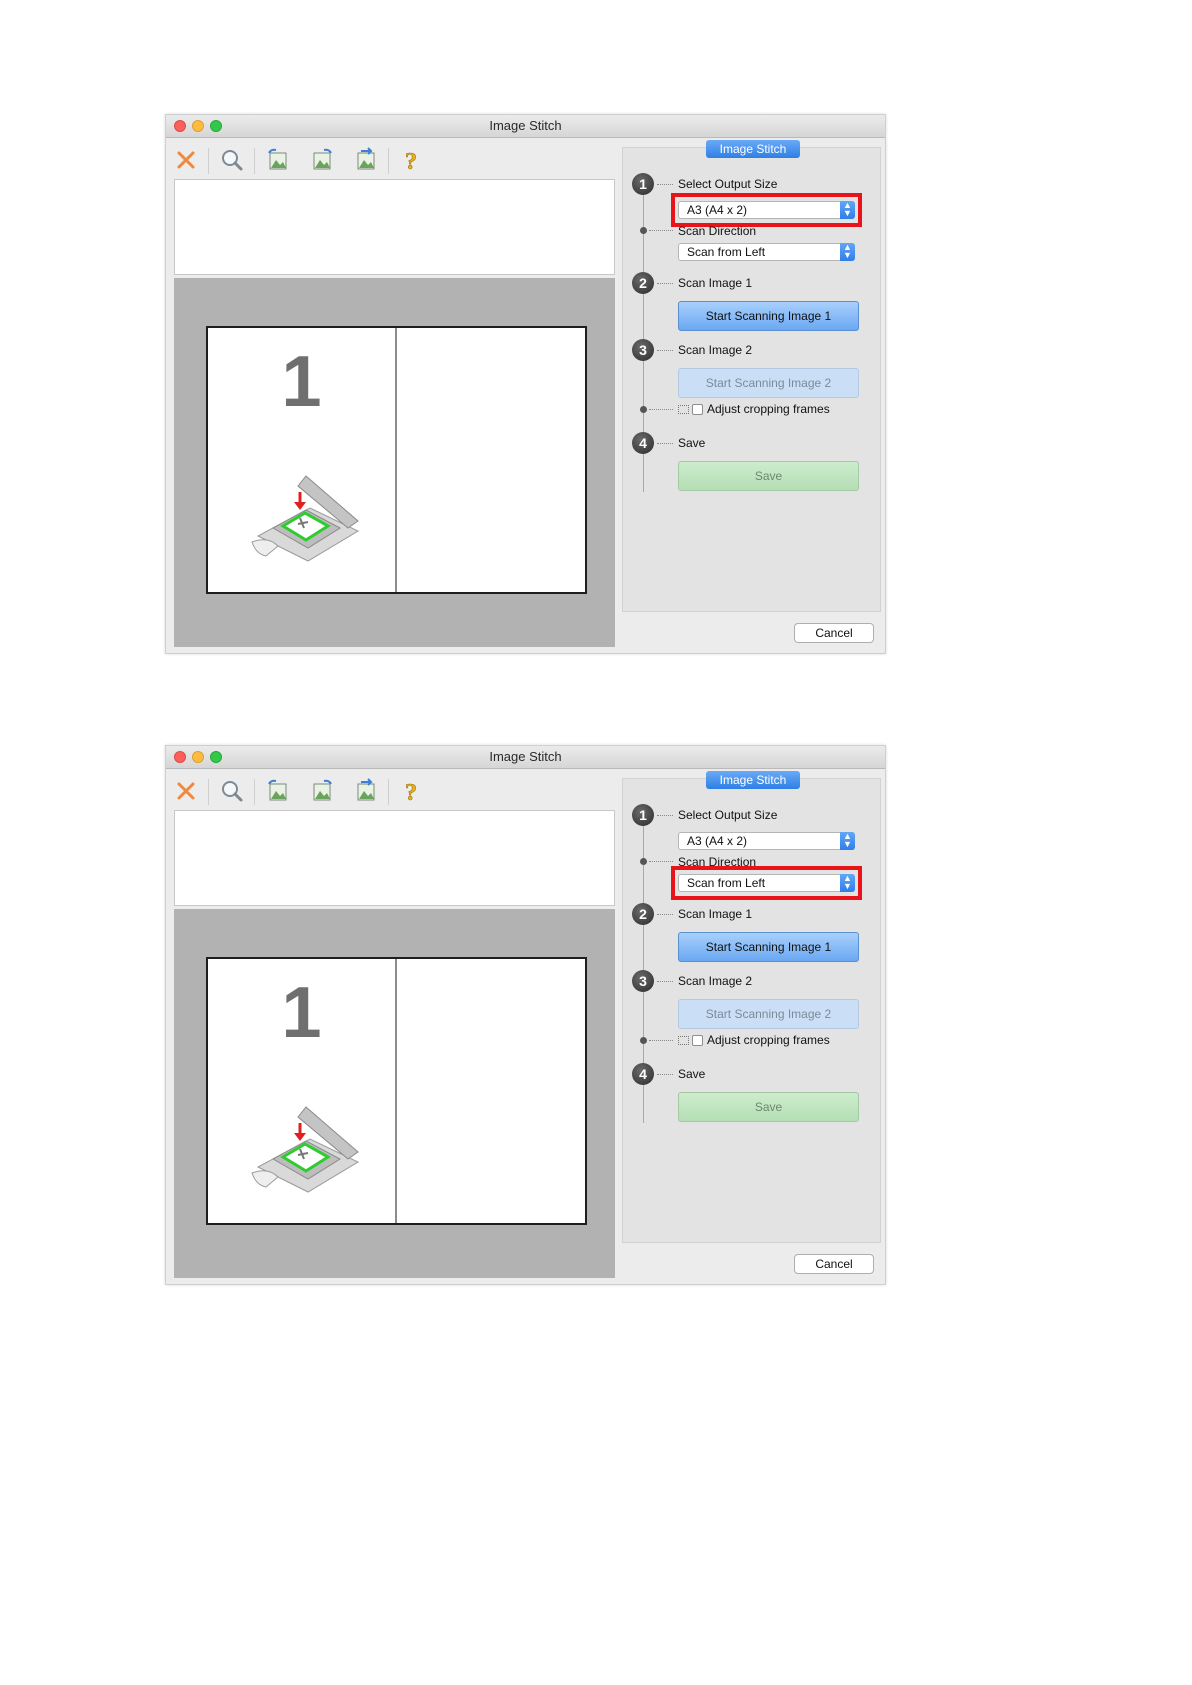 The image size is (1192, 1685). I want to click on scan-direction-value: Scan from Left, so click(726, 252).